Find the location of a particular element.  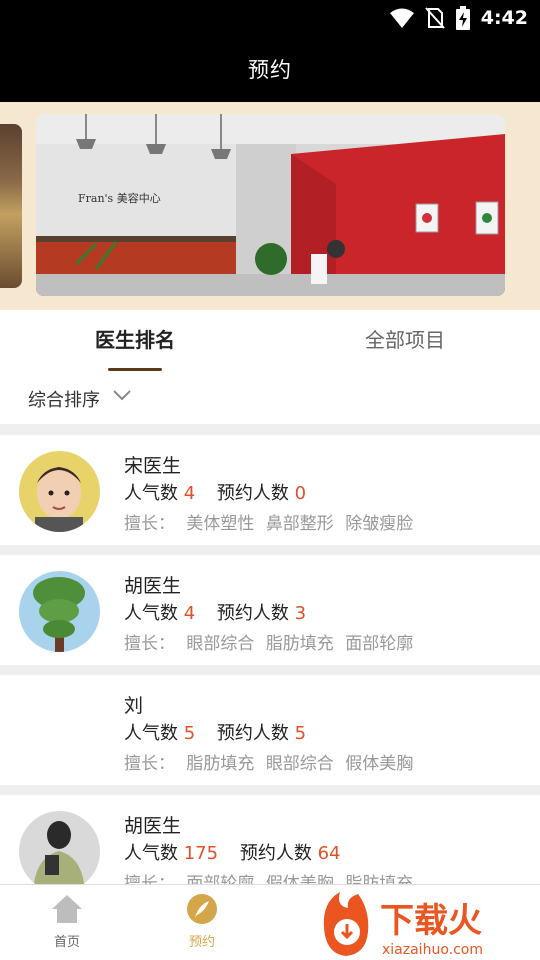

doctor-card: 胡医生 人气数 4 预约人数 3 擅长： 眼部综合 脂肪填充 面部轮廓 is located at coordinates (270, 610).